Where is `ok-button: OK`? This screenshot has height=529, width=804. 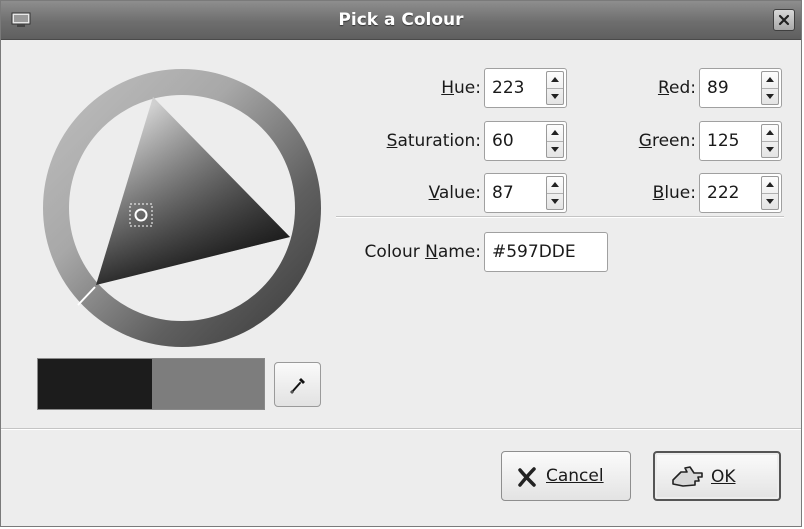 ok-button: OK is located at coordinates (717, 476).